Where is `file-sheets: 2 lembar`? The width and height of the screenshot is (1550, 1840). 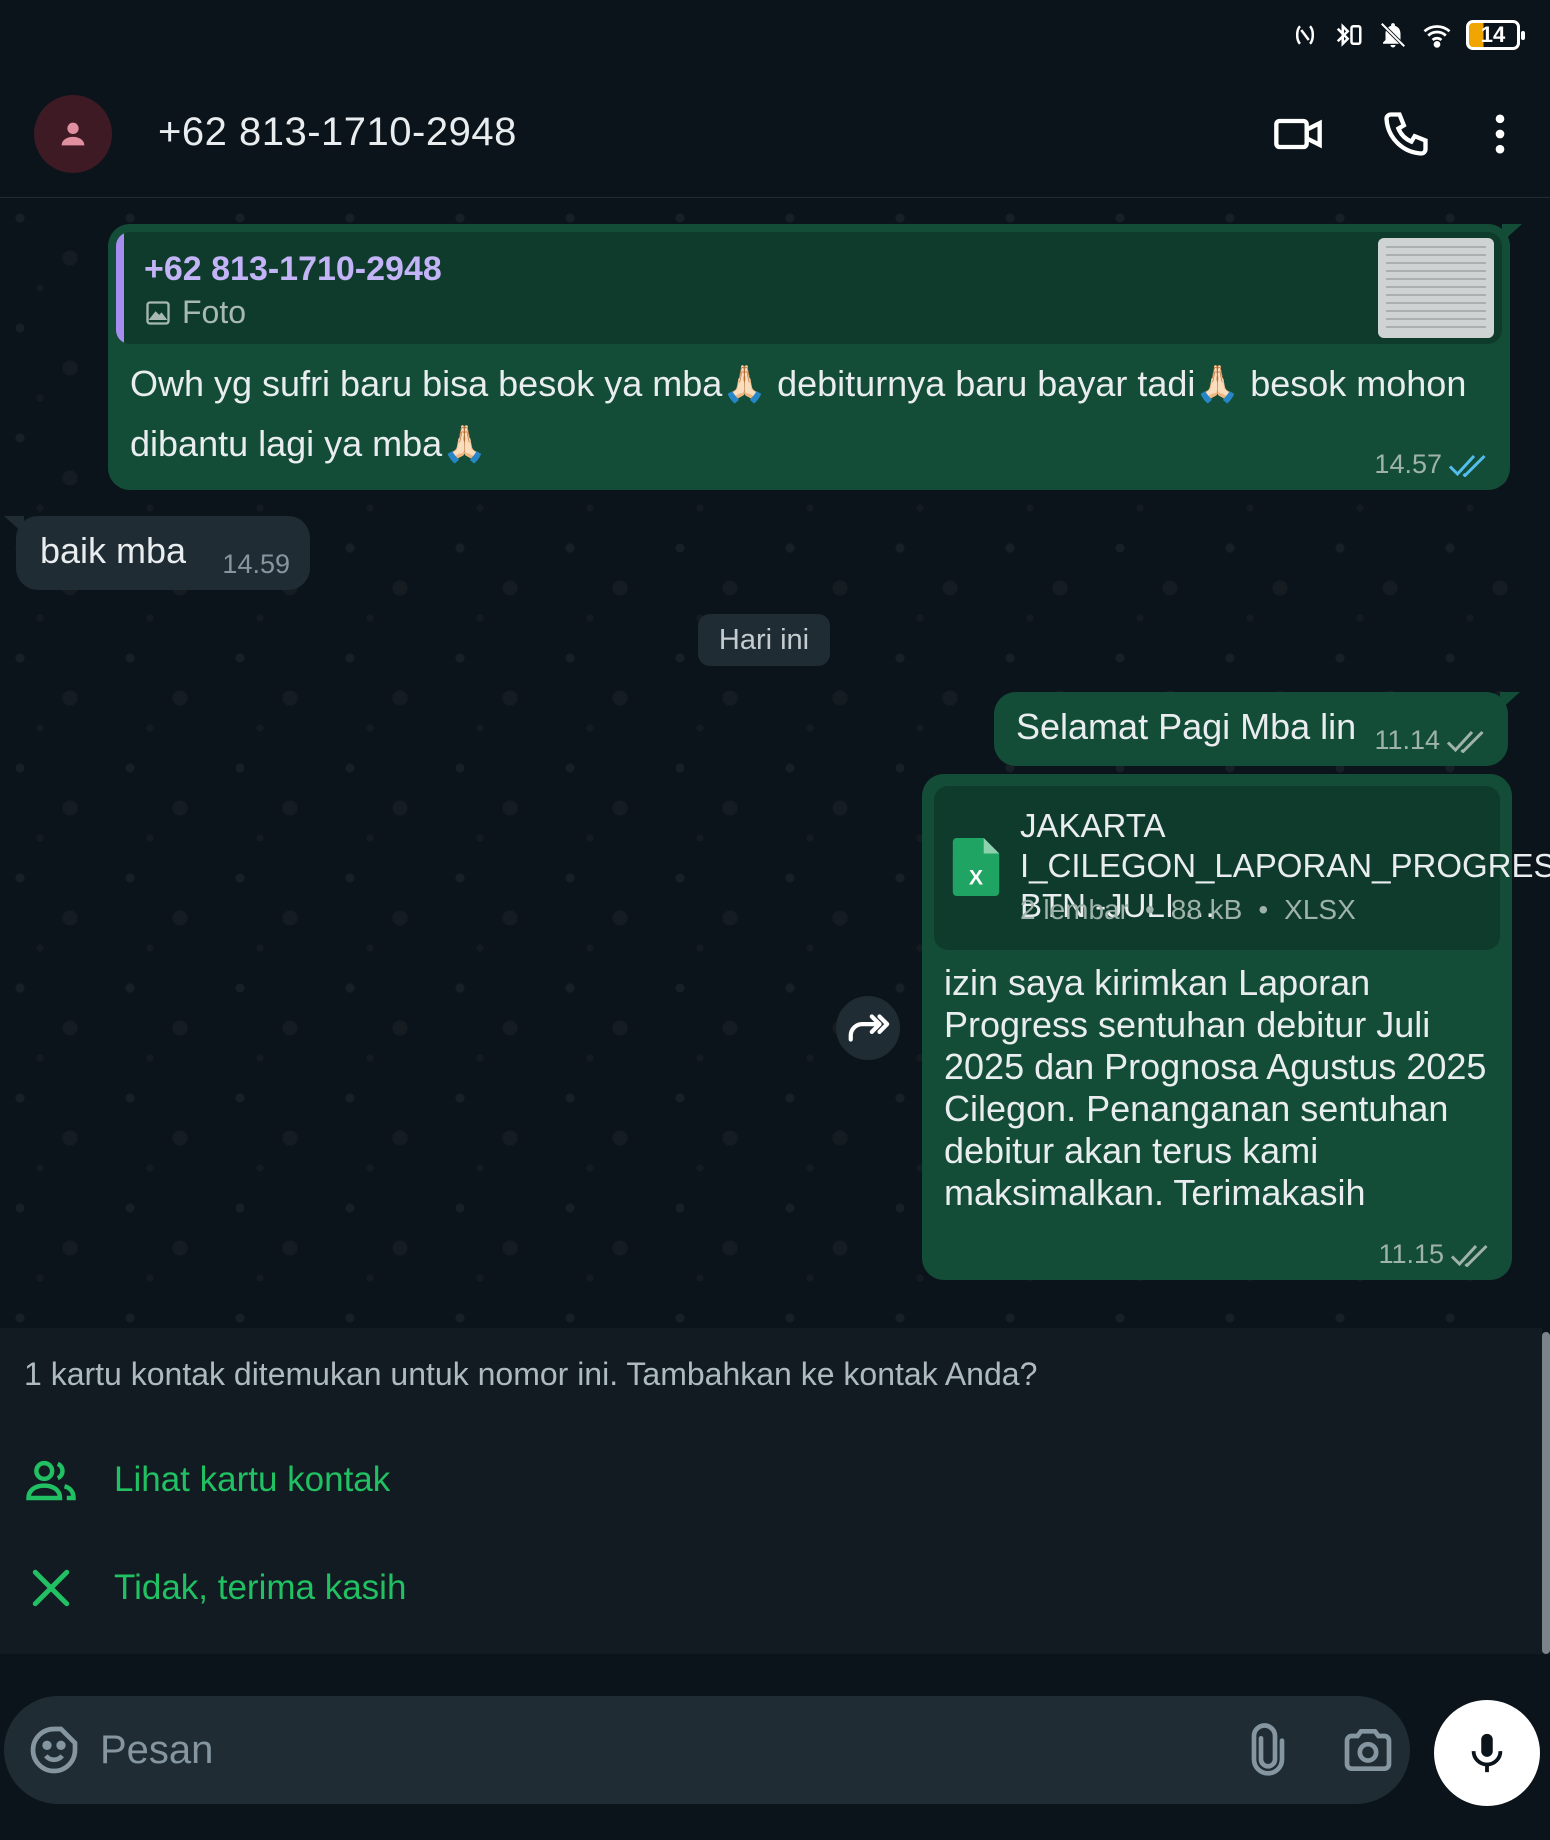 file-sheets: 2 lembar is located at coordinates (1074, 909).